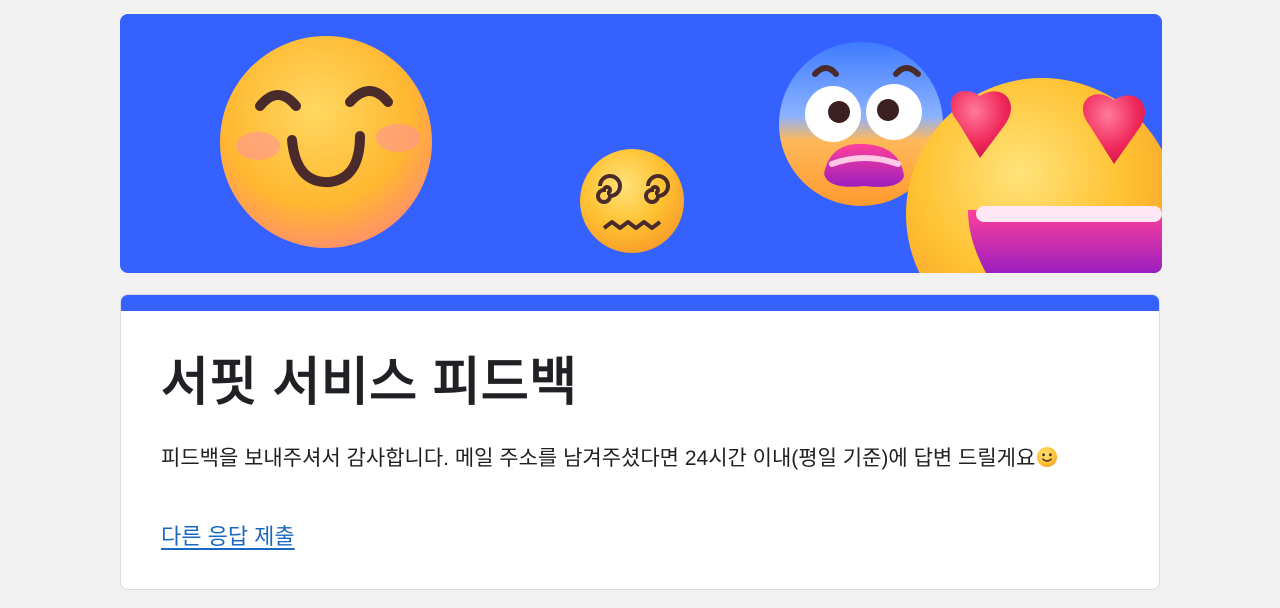  What do you see at coordinates (228, 535) in the screenshot?
I see `submit-another-response-link: 다른 응답 제출` at bounding box center [228, 535].